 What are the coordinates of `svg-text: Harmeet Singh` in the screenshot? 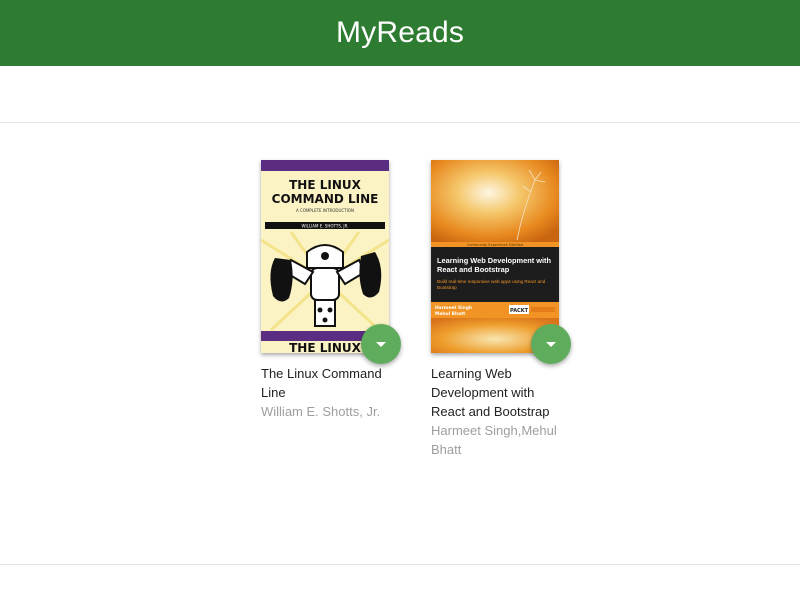 It's located at (453, 308).